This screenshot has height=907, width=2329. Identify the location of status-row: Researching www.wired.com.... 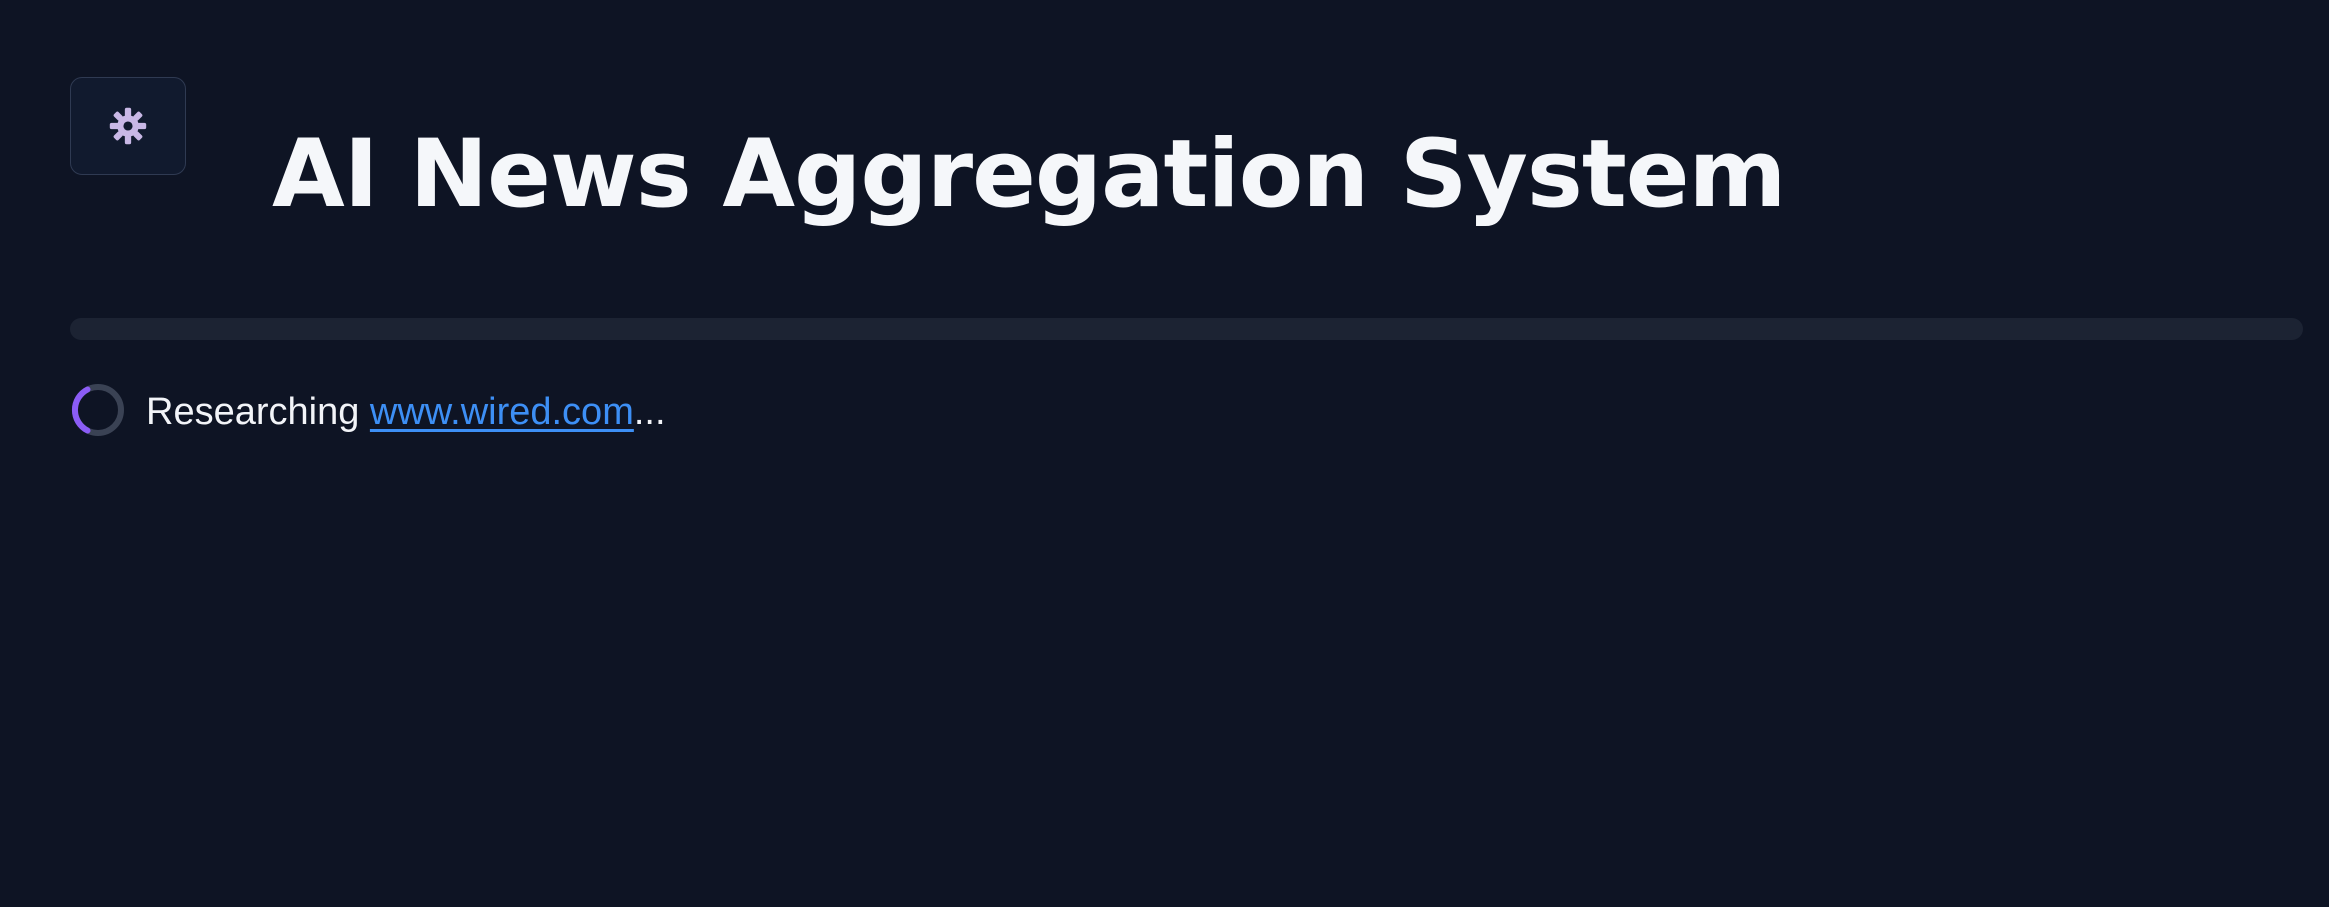
(368, 412).